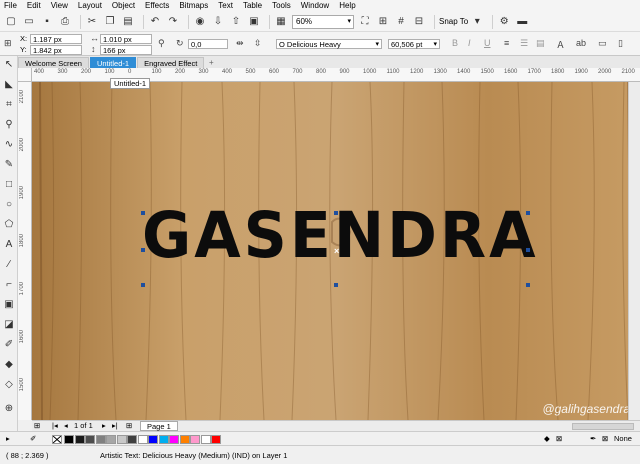  Describe the element at coordinates (33, 439) in the screenshot. I see `eyedropper-palette-icon: ✐` at that location.